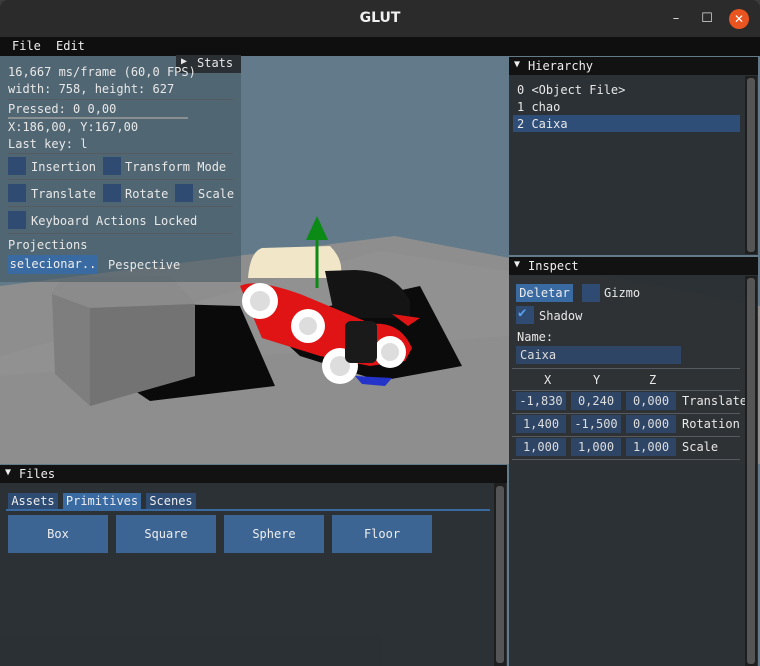  What do you see at coordinates (651, 401) in the screenshot?
I see `translate-z-field: 0,000` at bounding box center [651, 401].